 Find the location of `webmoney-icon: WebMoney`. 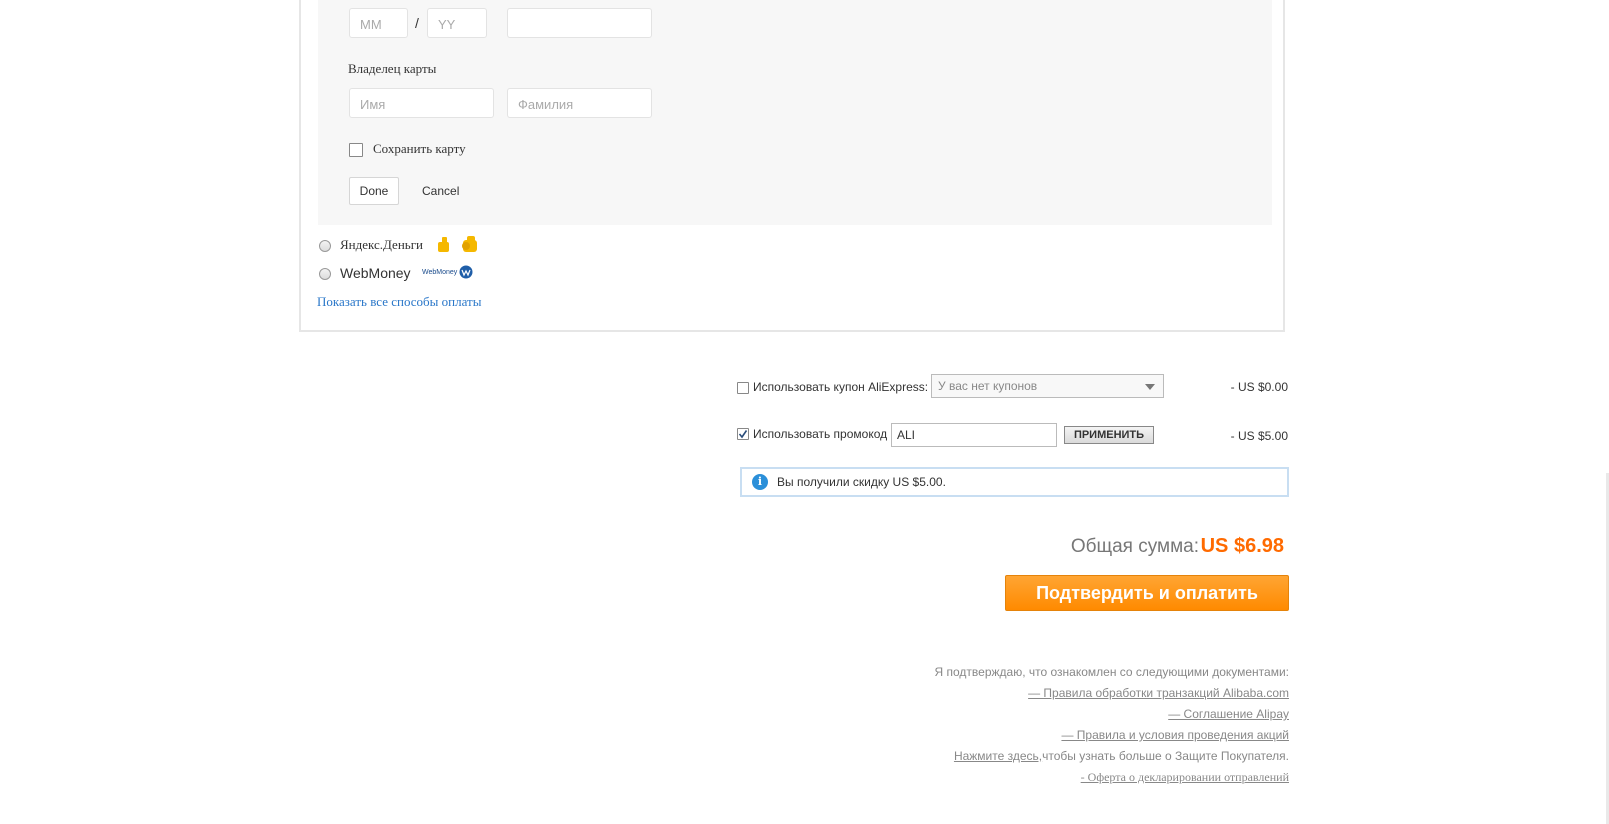

webmoney-icon: WebMoney is located at coordinates (447, 272).